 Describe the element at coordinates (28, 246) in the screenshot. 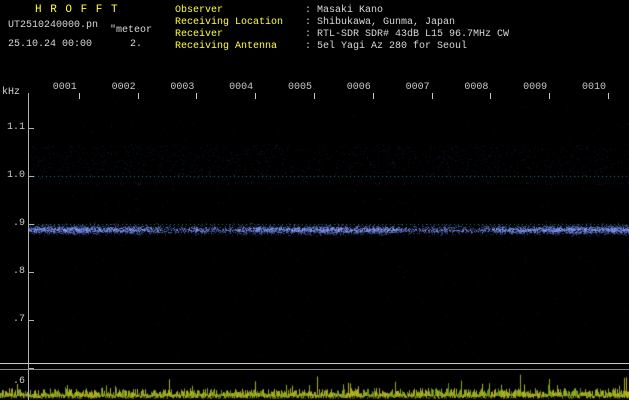

I see `y-axis-line` at that location.